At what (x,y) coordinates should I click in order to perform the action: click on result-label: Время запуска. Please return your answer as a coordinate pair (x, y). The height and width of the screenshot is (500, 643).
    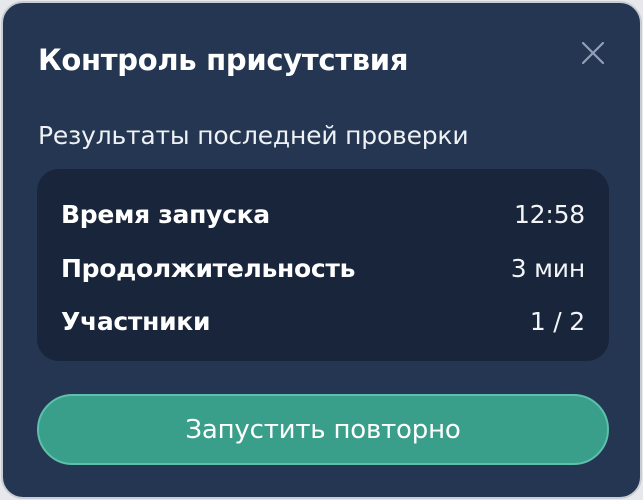
    Looking at the image, I should click on (165, 214).